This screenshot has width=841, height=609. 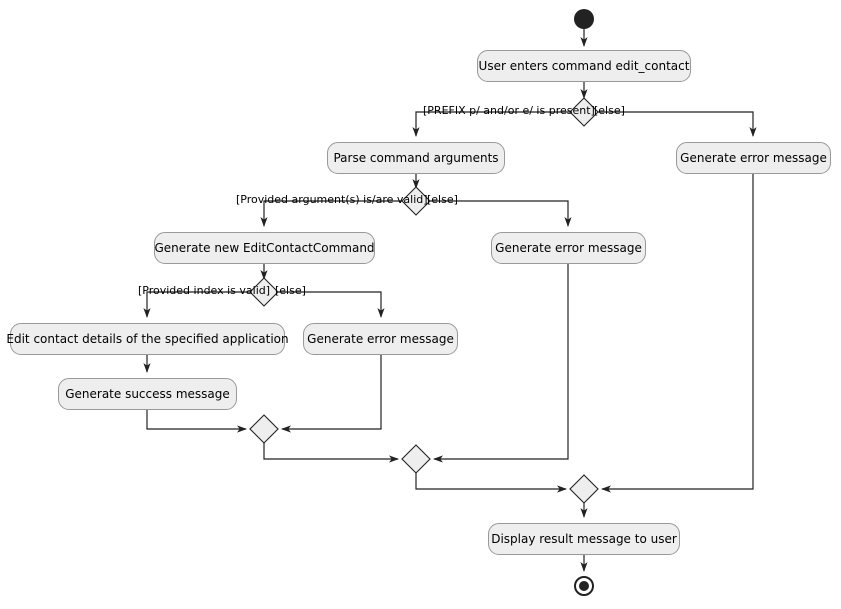 What do you see at coordinates (147, 394) in the screenshot?
I see `activity-generate-success-message: Generate success message` at bounding box center [147, 394].